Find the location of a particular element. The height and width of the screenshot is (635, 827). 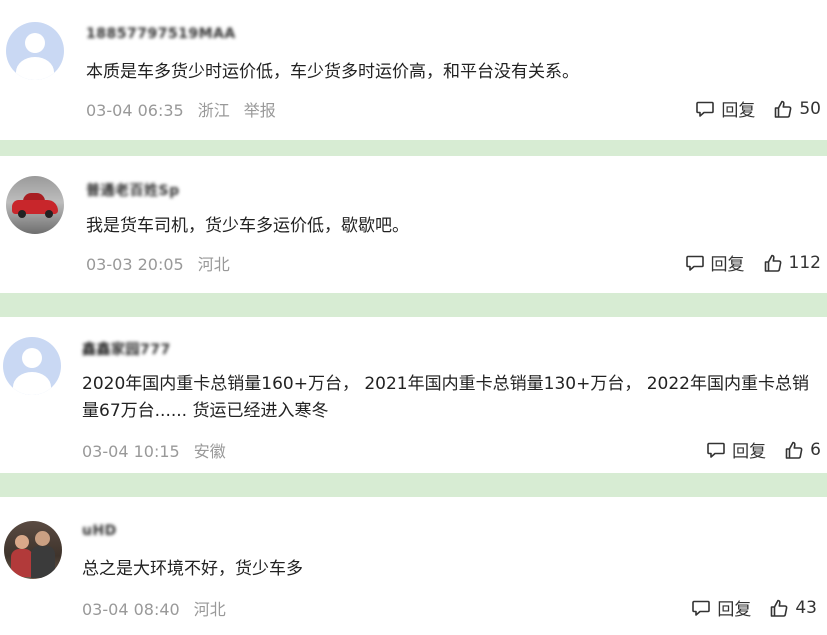

username: 鑫鑫家园777 is located at coordinates (126, 349).